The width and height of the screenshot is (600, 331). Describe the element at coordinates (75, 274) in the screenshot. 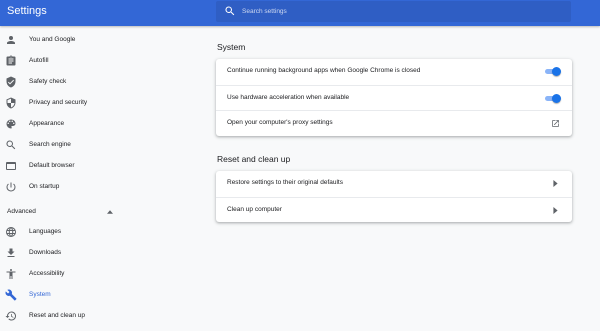

I see `sidebar-item-accessibility: Accessibility` at that location.